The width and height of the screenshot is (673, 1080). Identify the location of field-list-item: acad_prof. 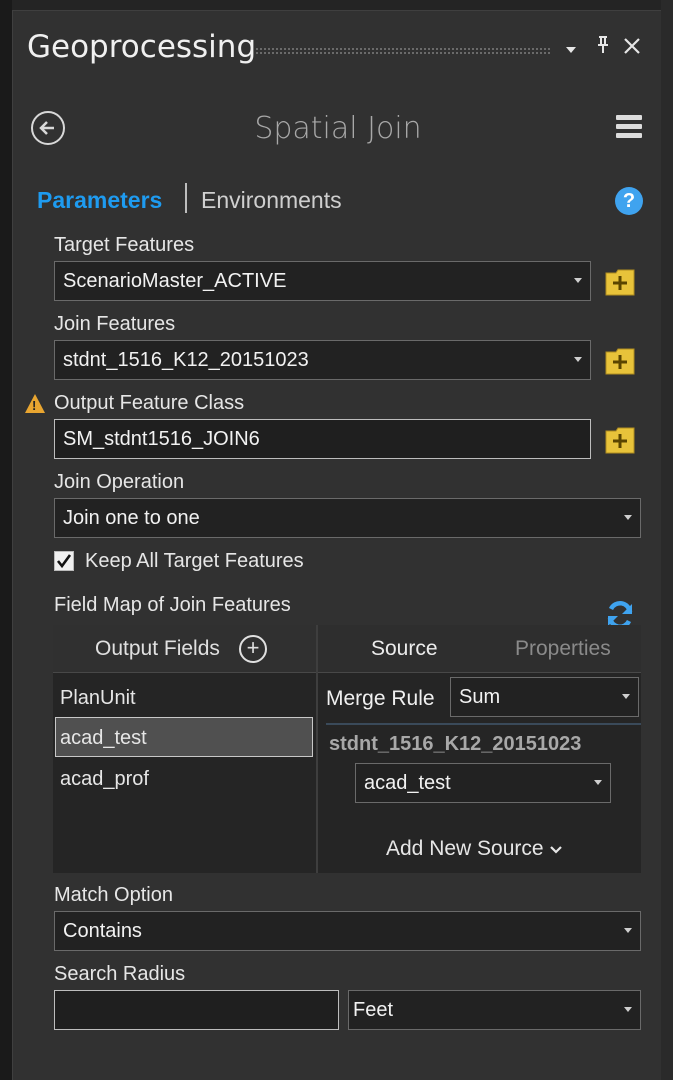
(104, 779).